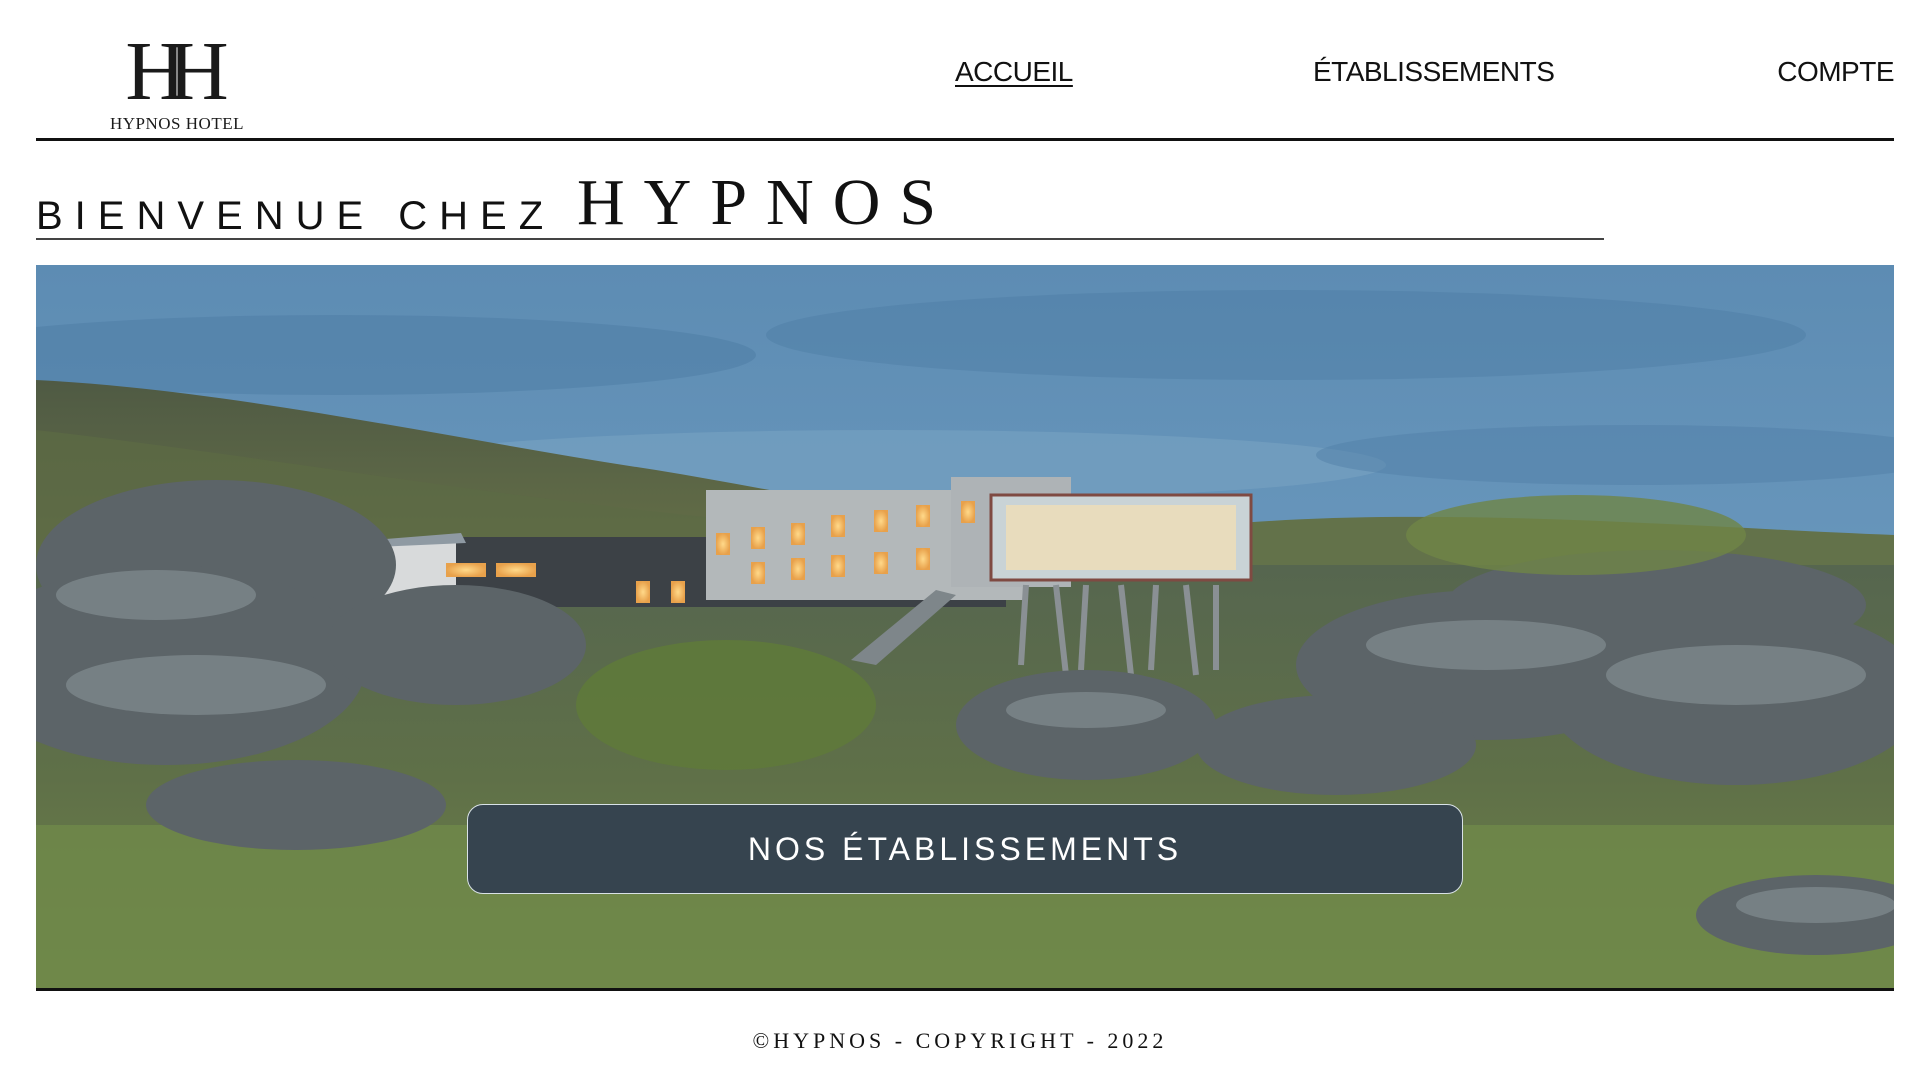 Image resolution: width=1920 pixels, height=1080 pixels. Describe the element at coordinates (296, 216) in the screenshot. I see `welcome-prefix: BIENVENUE CHEZ` at that location.